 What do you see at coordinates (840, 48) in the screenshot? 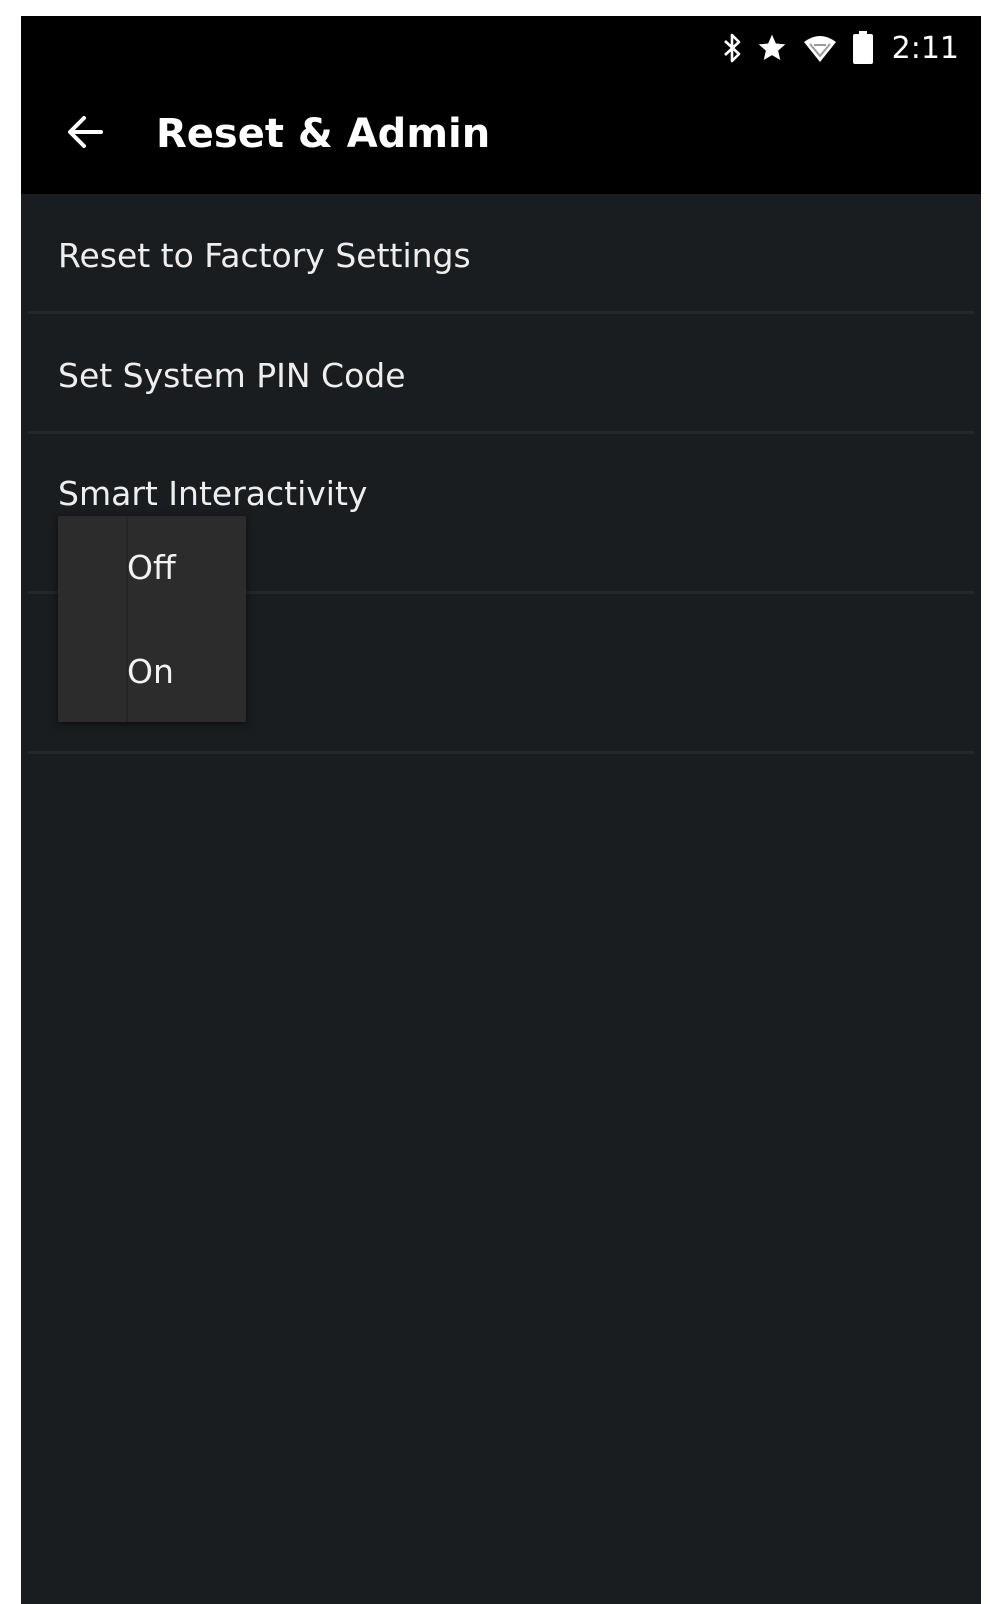
I see `status-icons: 2:11` at bounding box center [840, 48].